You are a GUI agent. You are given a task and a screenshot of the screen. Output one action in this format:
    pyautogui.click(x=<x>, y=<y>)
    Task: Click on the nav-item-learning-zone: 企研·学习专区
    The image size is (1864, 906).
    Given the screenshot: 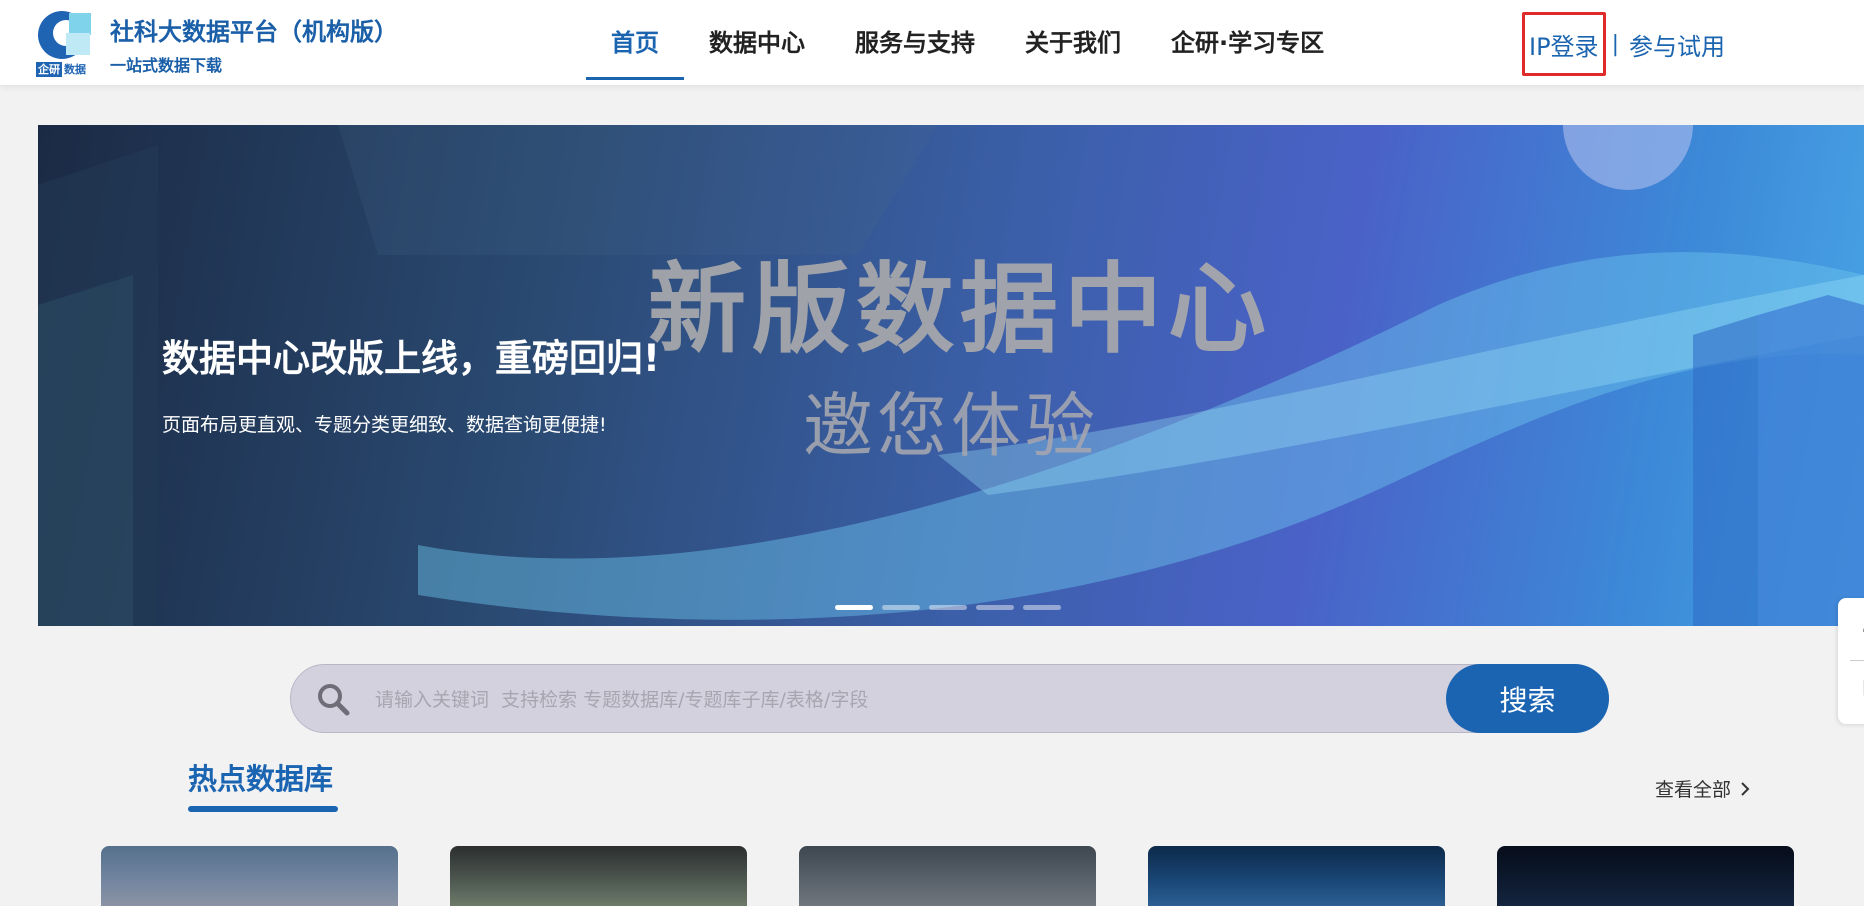 What is the action you would take?
    pyautogui.click(x=1247, y=42)
    